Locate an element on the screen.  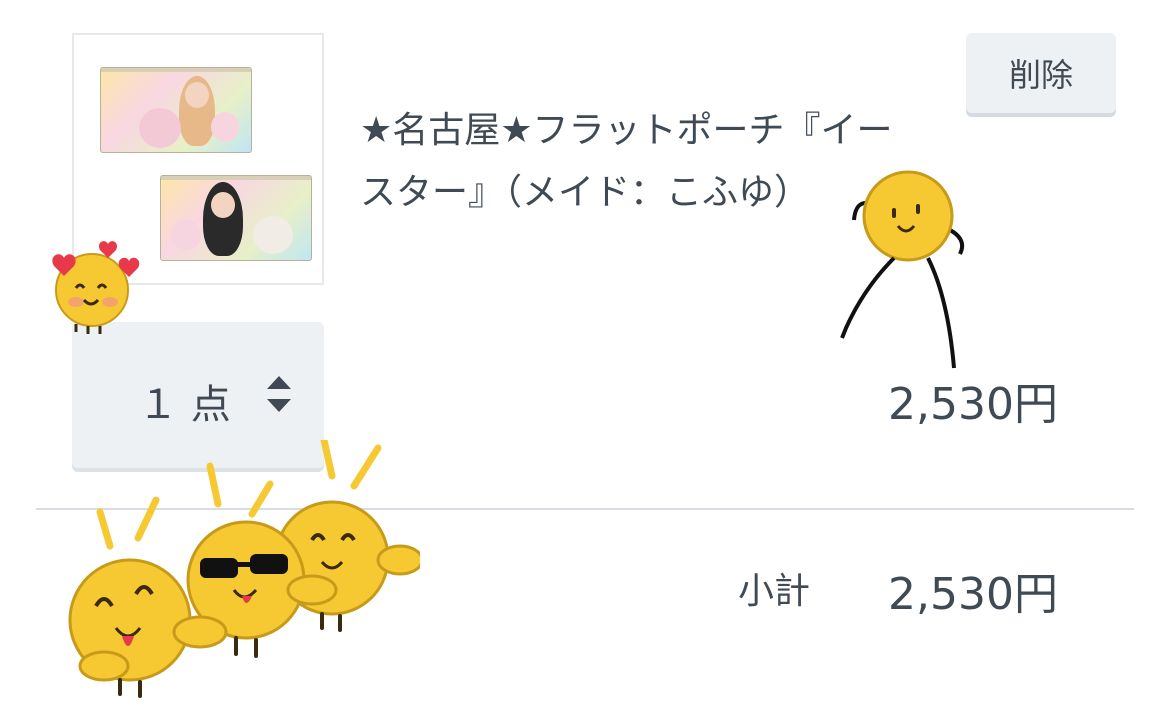
three-chicks-sticker is located at coordinates (244, 569).